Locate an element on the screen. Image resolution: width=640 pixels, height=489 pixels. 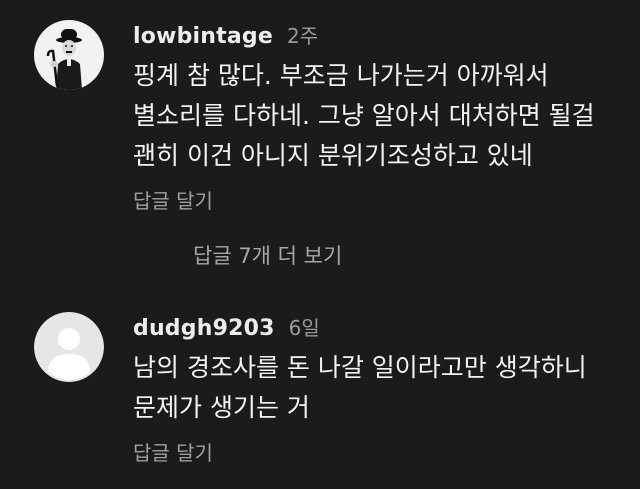
comment-header: dudgh9203 6일 is located at coordinates (226, 326).